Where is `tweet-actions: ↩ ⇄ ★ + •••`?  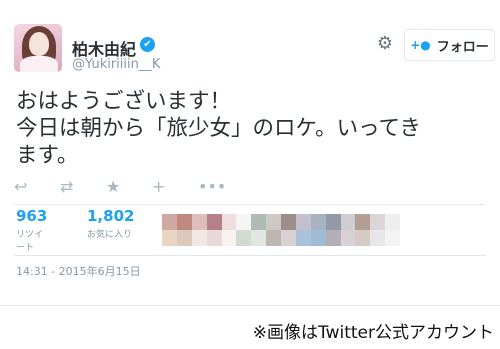 tweet-actions: ↩ ⇄ ★ + ••• is located at coordinates (129, 186).